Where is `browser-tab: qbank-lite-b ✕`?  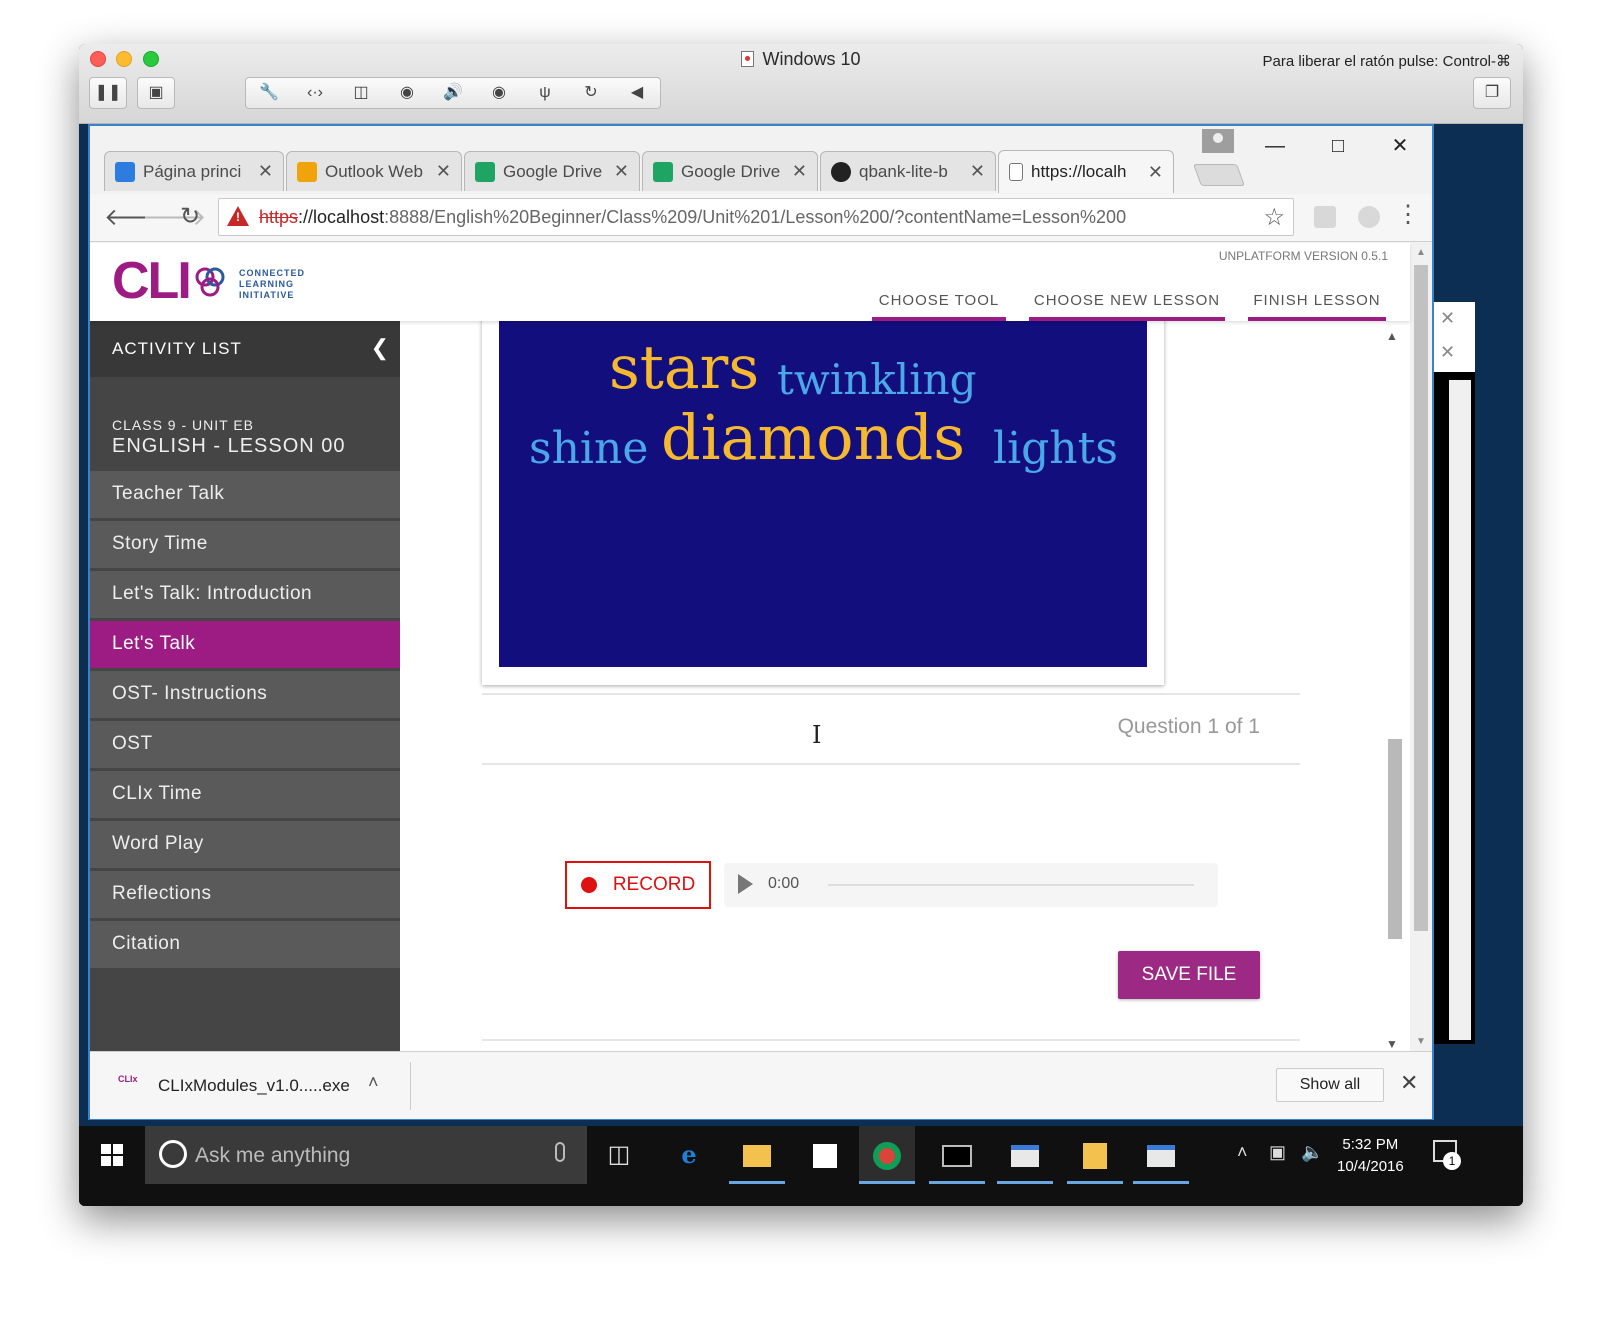
browser-tab: qbank-lite-b ✕ is located at coordinates (908, 171).